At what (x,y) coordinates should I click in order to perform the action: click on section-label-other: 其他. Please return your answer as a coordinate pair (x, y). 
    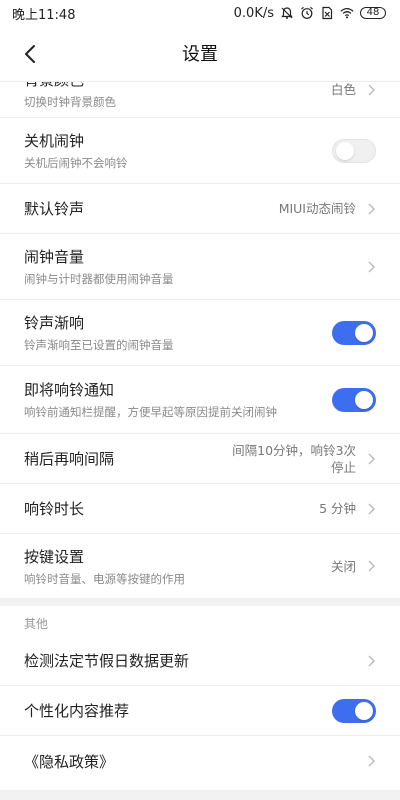
    Looking at the image, I should click on (36, 624).